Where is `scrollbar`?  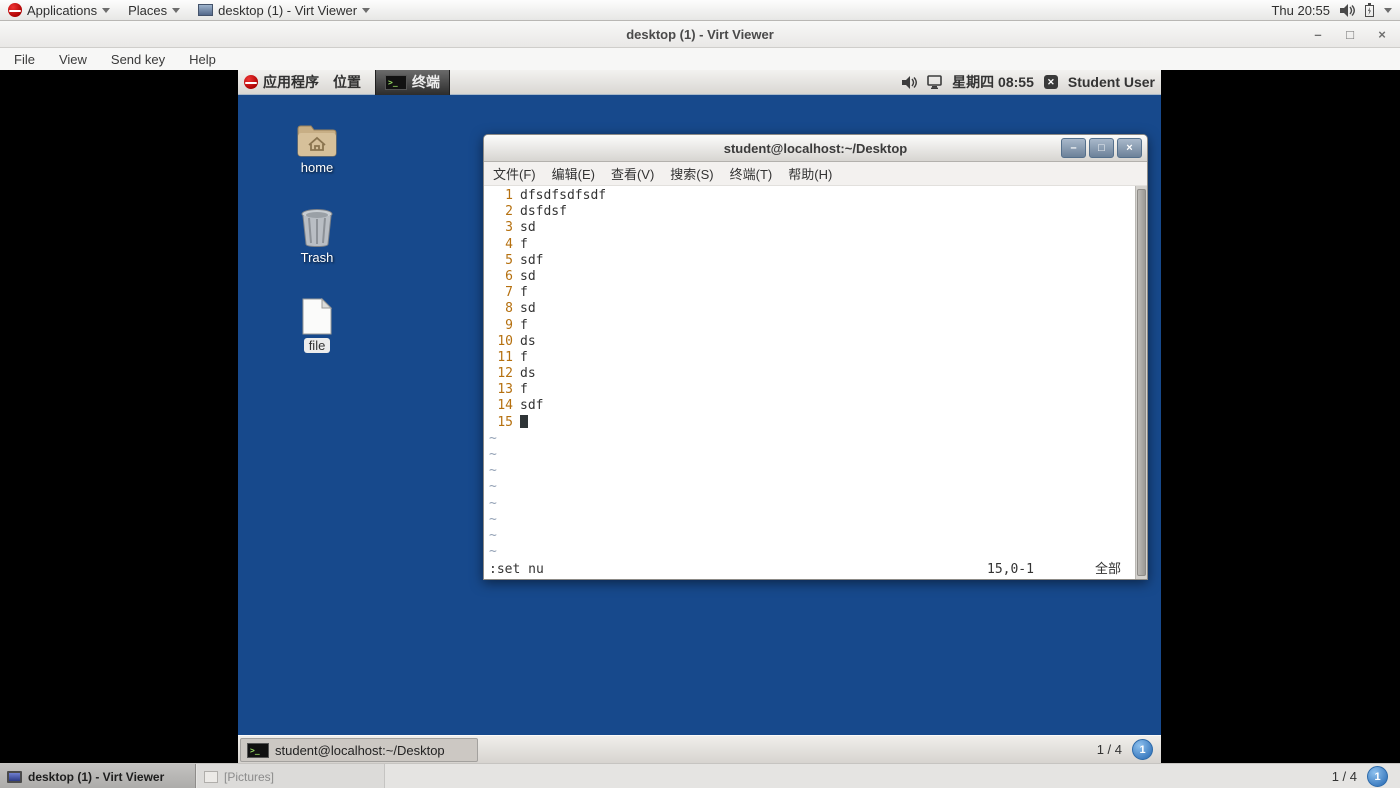
scrollbar is located at coordinates (1141, 382).